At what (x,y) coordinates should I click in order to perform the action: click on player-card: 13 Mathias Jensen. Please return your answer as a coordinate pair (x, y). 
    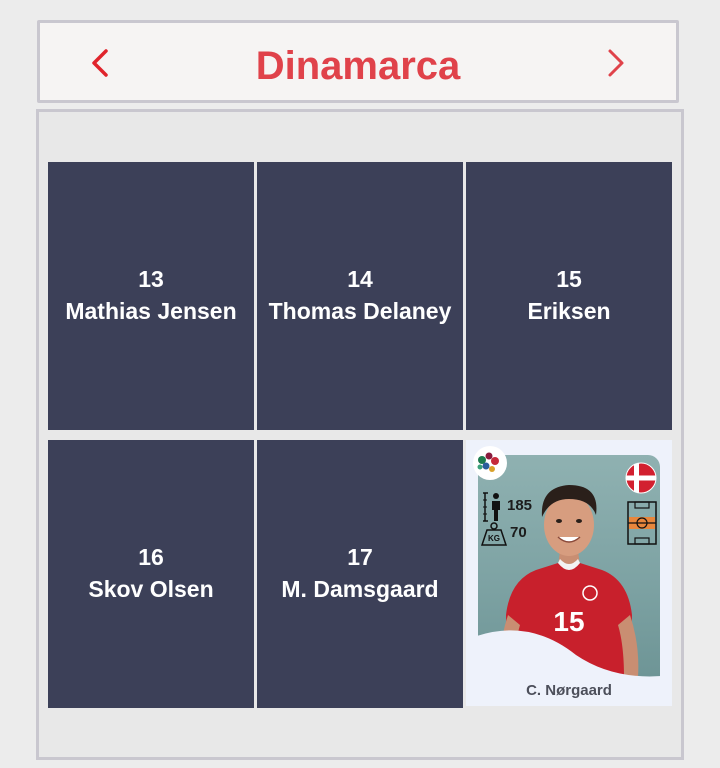
    Looking at the image, I should click on (151, 296).